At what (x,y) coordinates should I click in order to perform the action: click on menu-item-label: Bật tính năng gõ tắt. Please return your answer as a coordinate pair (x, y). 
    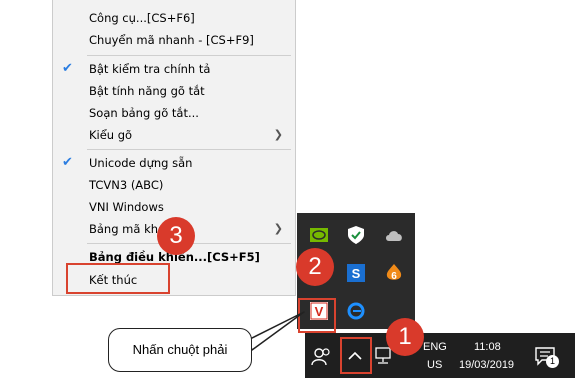
    Looking at the image, I should click on (147, 91).